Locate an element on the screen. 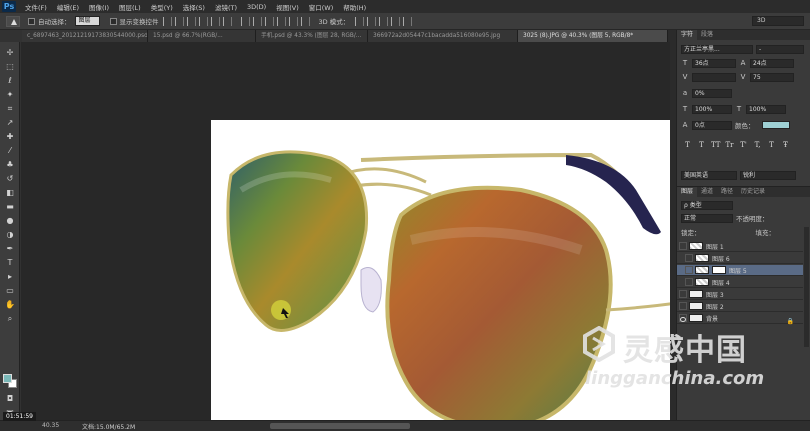 This screenshot has height=431, width=810. align-right-icon is located at coordinates (227, 21).